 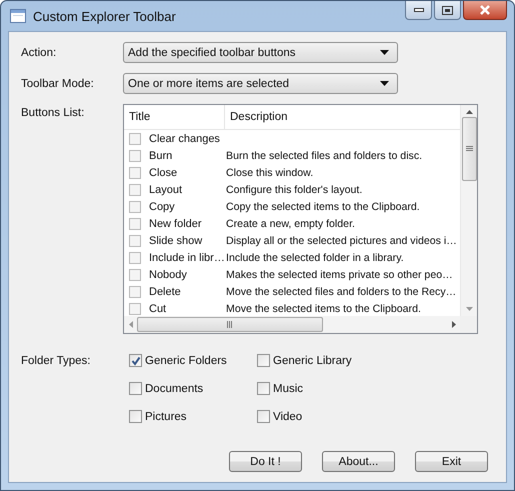 What do you see at coordinates (58, 84) in the screenshot?
I see `toolbar-mode-label: Toolbar Mode:` at bounding box center [58, 84].